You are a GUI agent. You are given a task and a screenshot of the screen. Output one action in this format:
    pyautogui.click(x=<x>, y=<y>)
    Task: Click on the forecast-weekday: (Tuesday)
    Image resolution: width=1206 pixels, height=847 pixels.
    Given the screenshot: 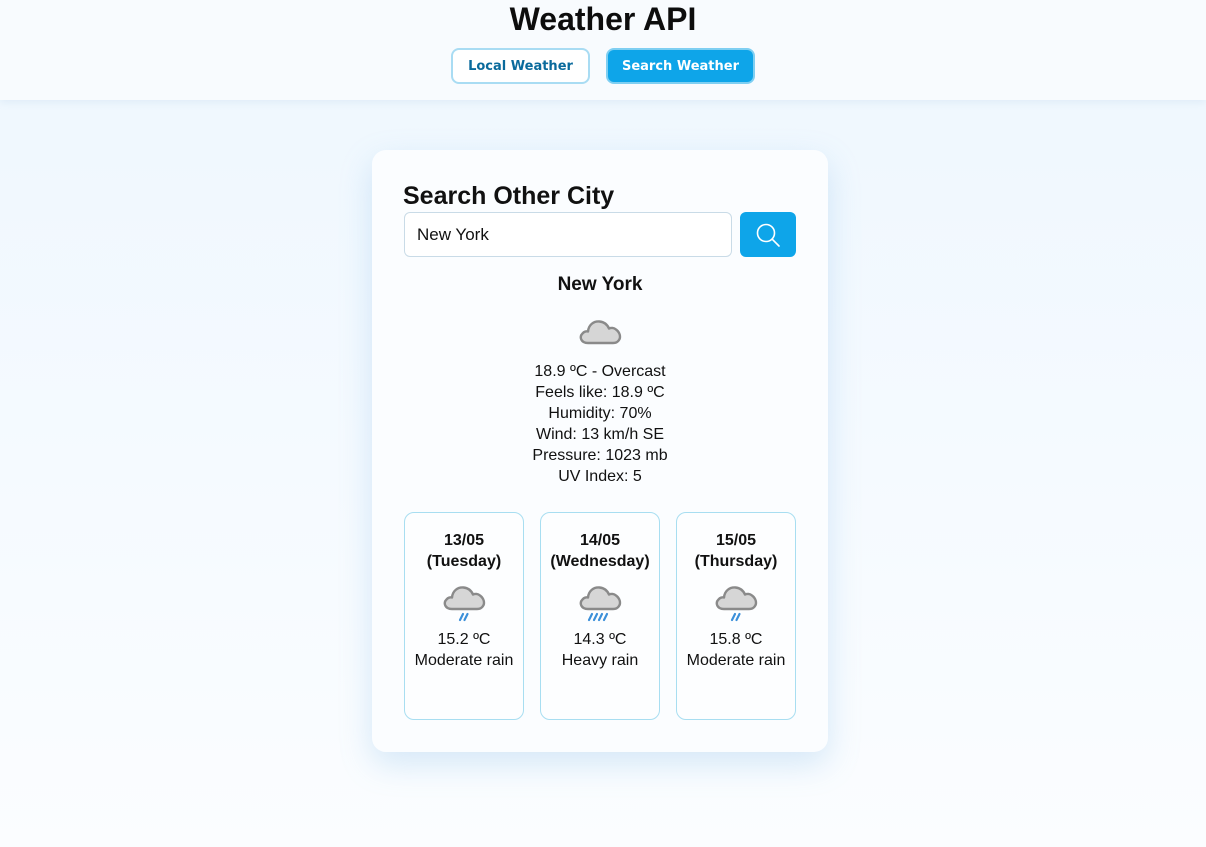 What is the action you would take?
    pyautogui.click(x=464, y=561)
    